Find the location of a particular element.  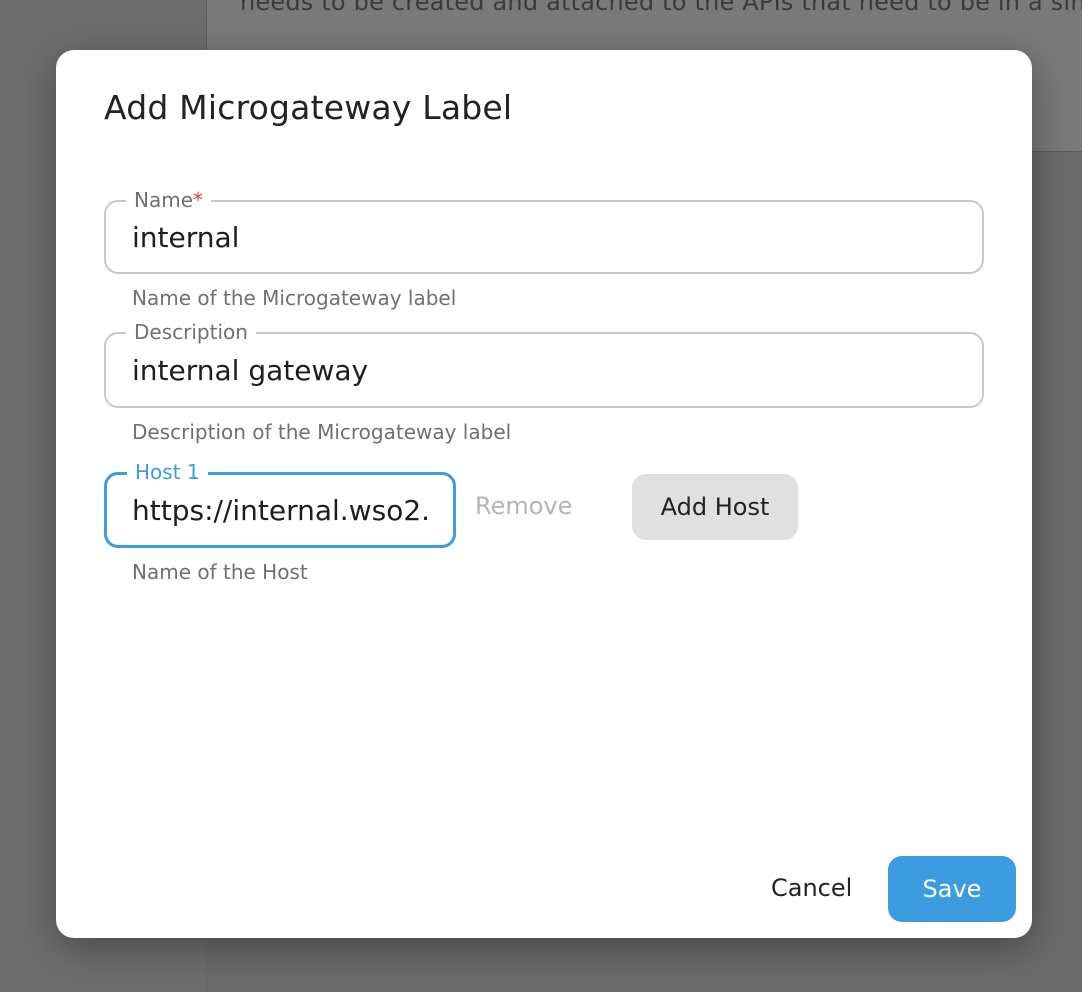

description-input: internal gateway is located at coordinates (550, 370).